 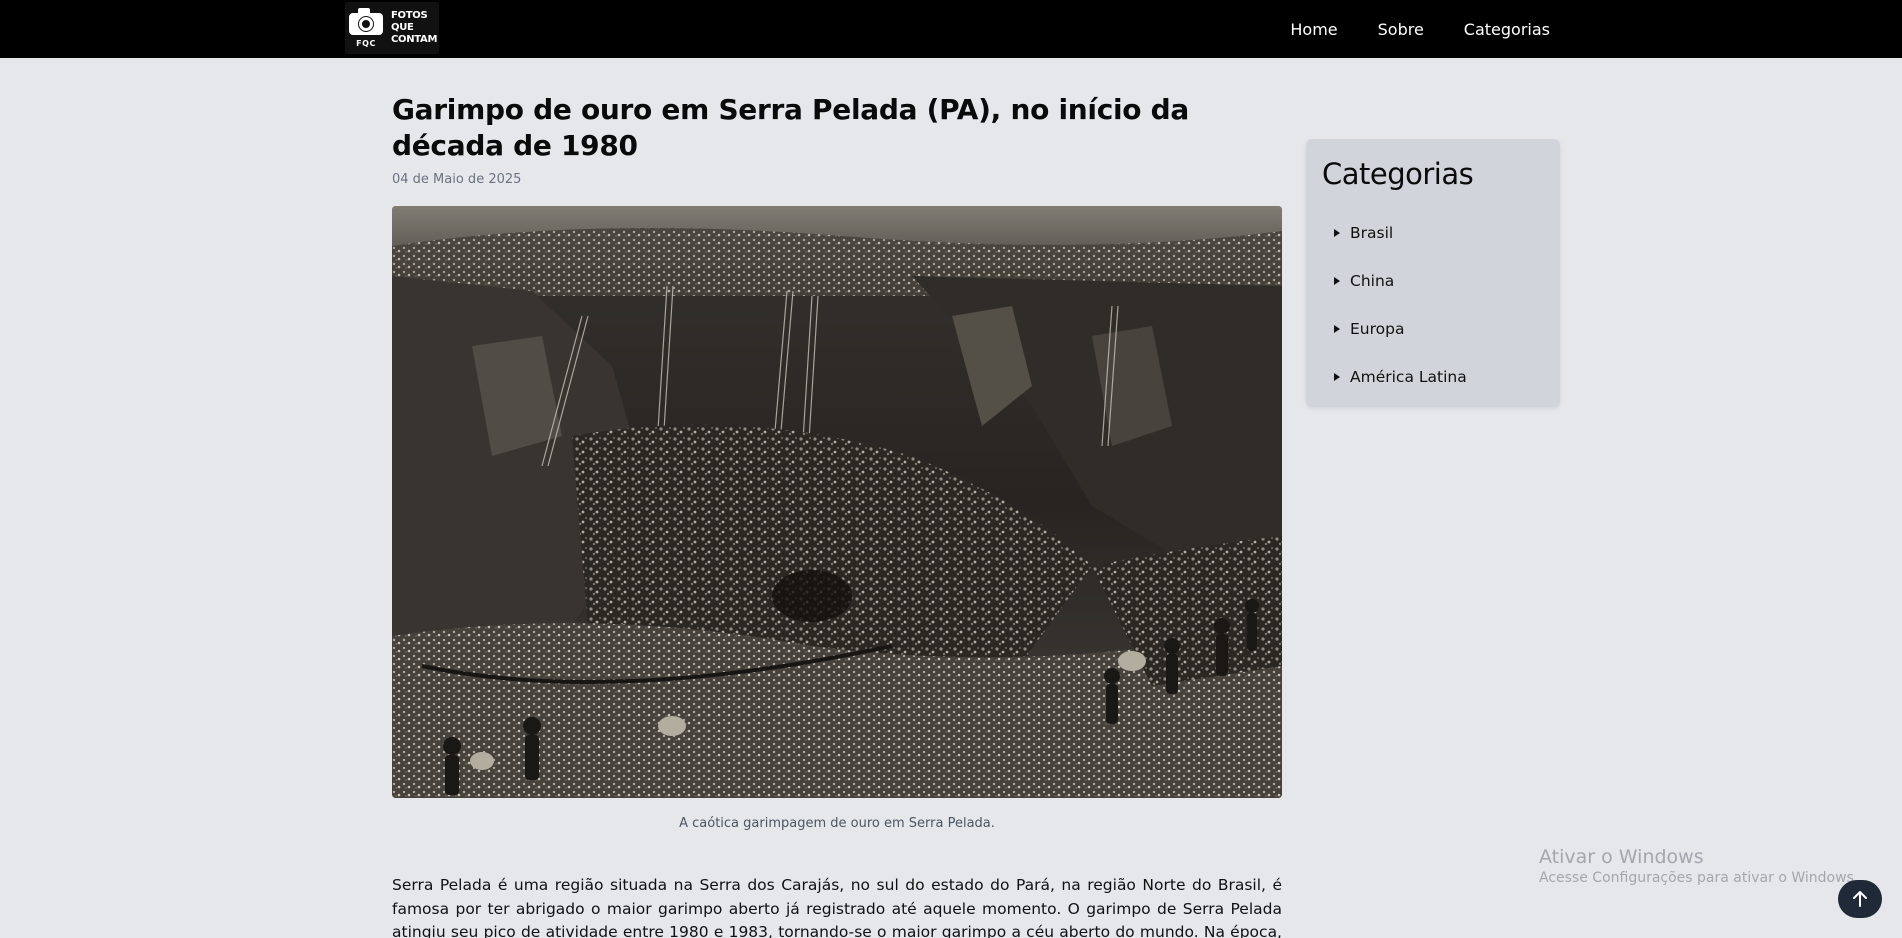 What do you see at coordinates (1398, 174) in the screenshot?
I see `sidebar-title: Categorias` at bounding box center [1398, 174].